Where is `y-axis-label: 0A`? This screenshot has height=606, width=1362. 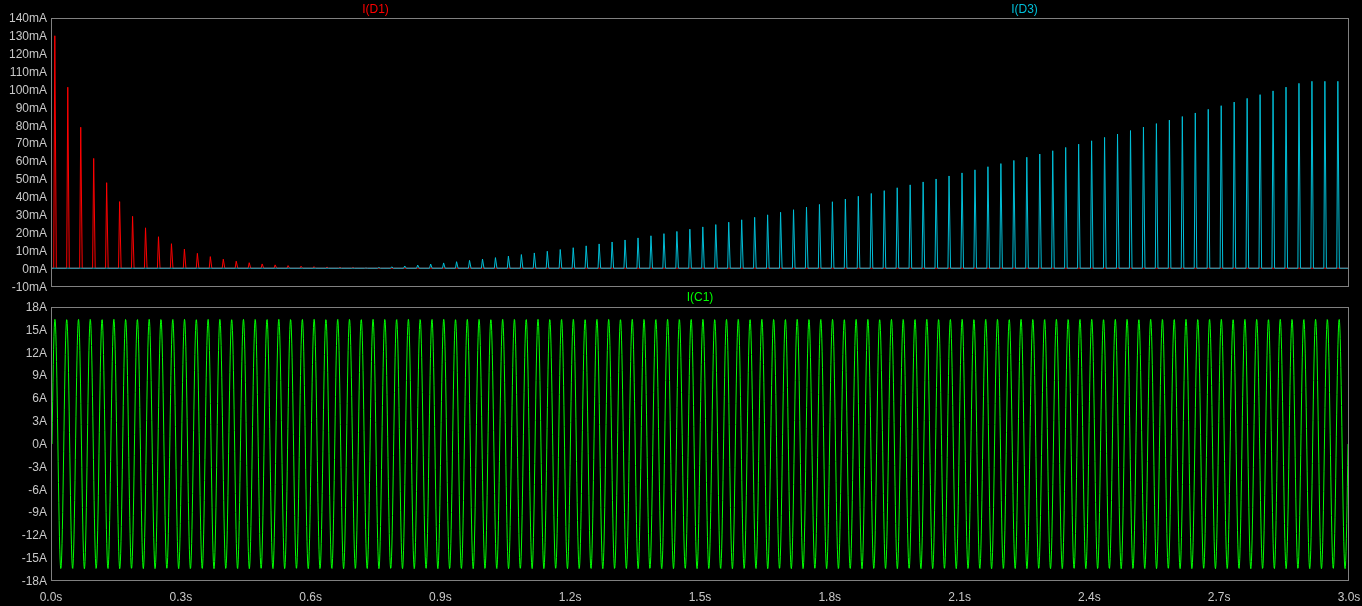
y-axis-label: 0A is located at coordinates (39, 443).